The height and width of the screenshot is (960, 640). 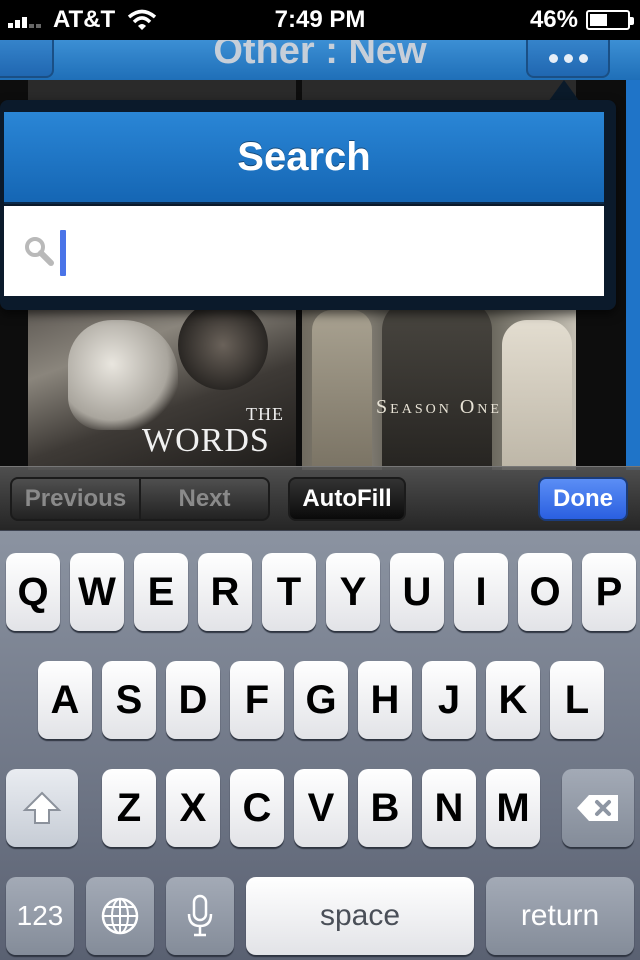 I want to click on side-panel-edge, so click(x=633, y=275).